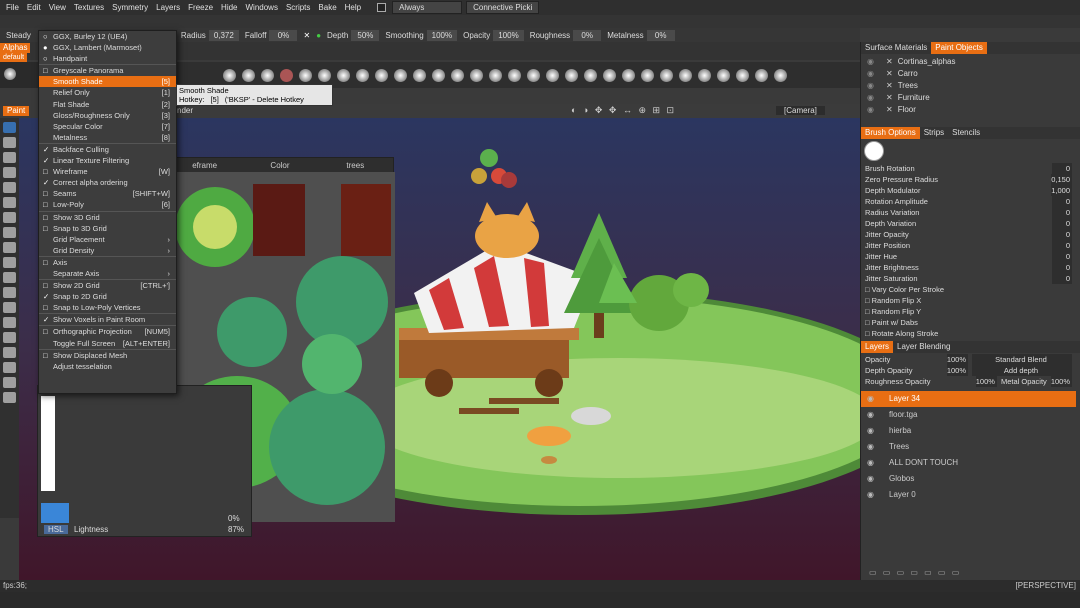 Image resolution: width=1080 pixels, height=608 pixels. What do you see at coordinates (56, 529) in the screenshot?
I see `hsl-button: HSL` at bounding box center [56, 529].